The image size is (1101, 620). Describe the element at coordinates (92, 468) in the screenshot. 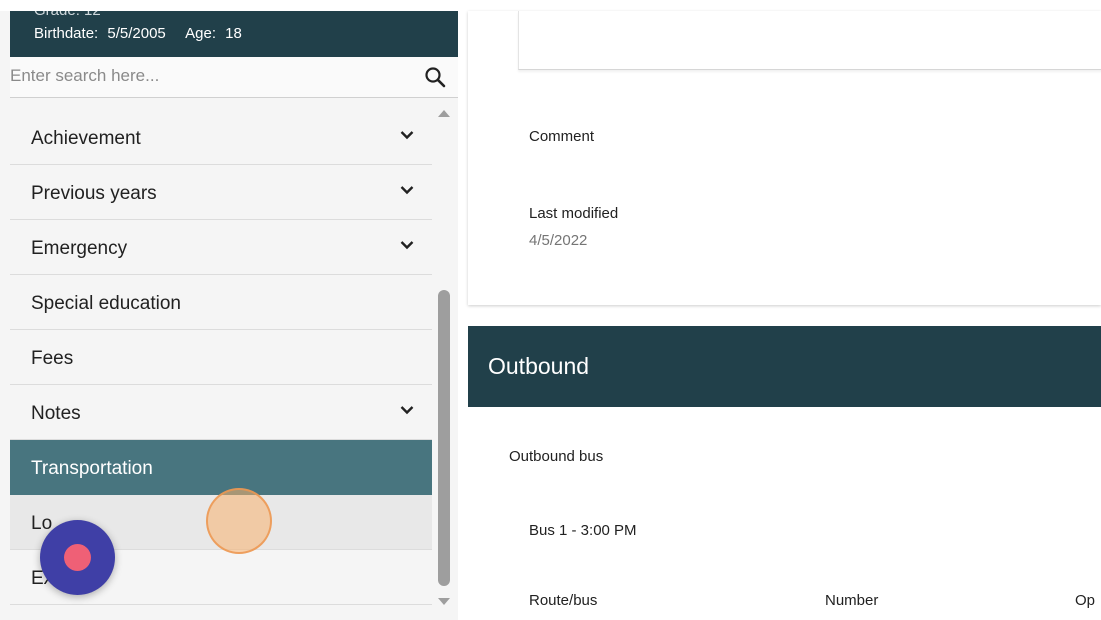

I see `sidebar-item-label: Transportation` at that location.